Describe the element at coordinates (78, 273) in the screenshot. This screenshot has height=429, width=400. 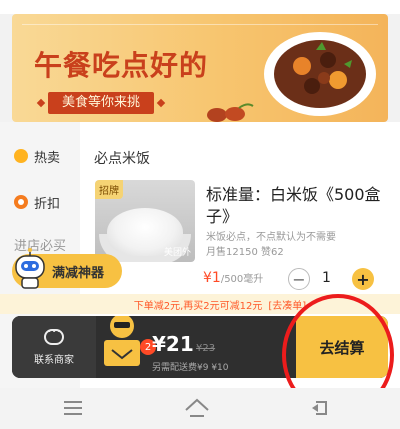
I see `discount-tool-label: 满减神器` at that location.